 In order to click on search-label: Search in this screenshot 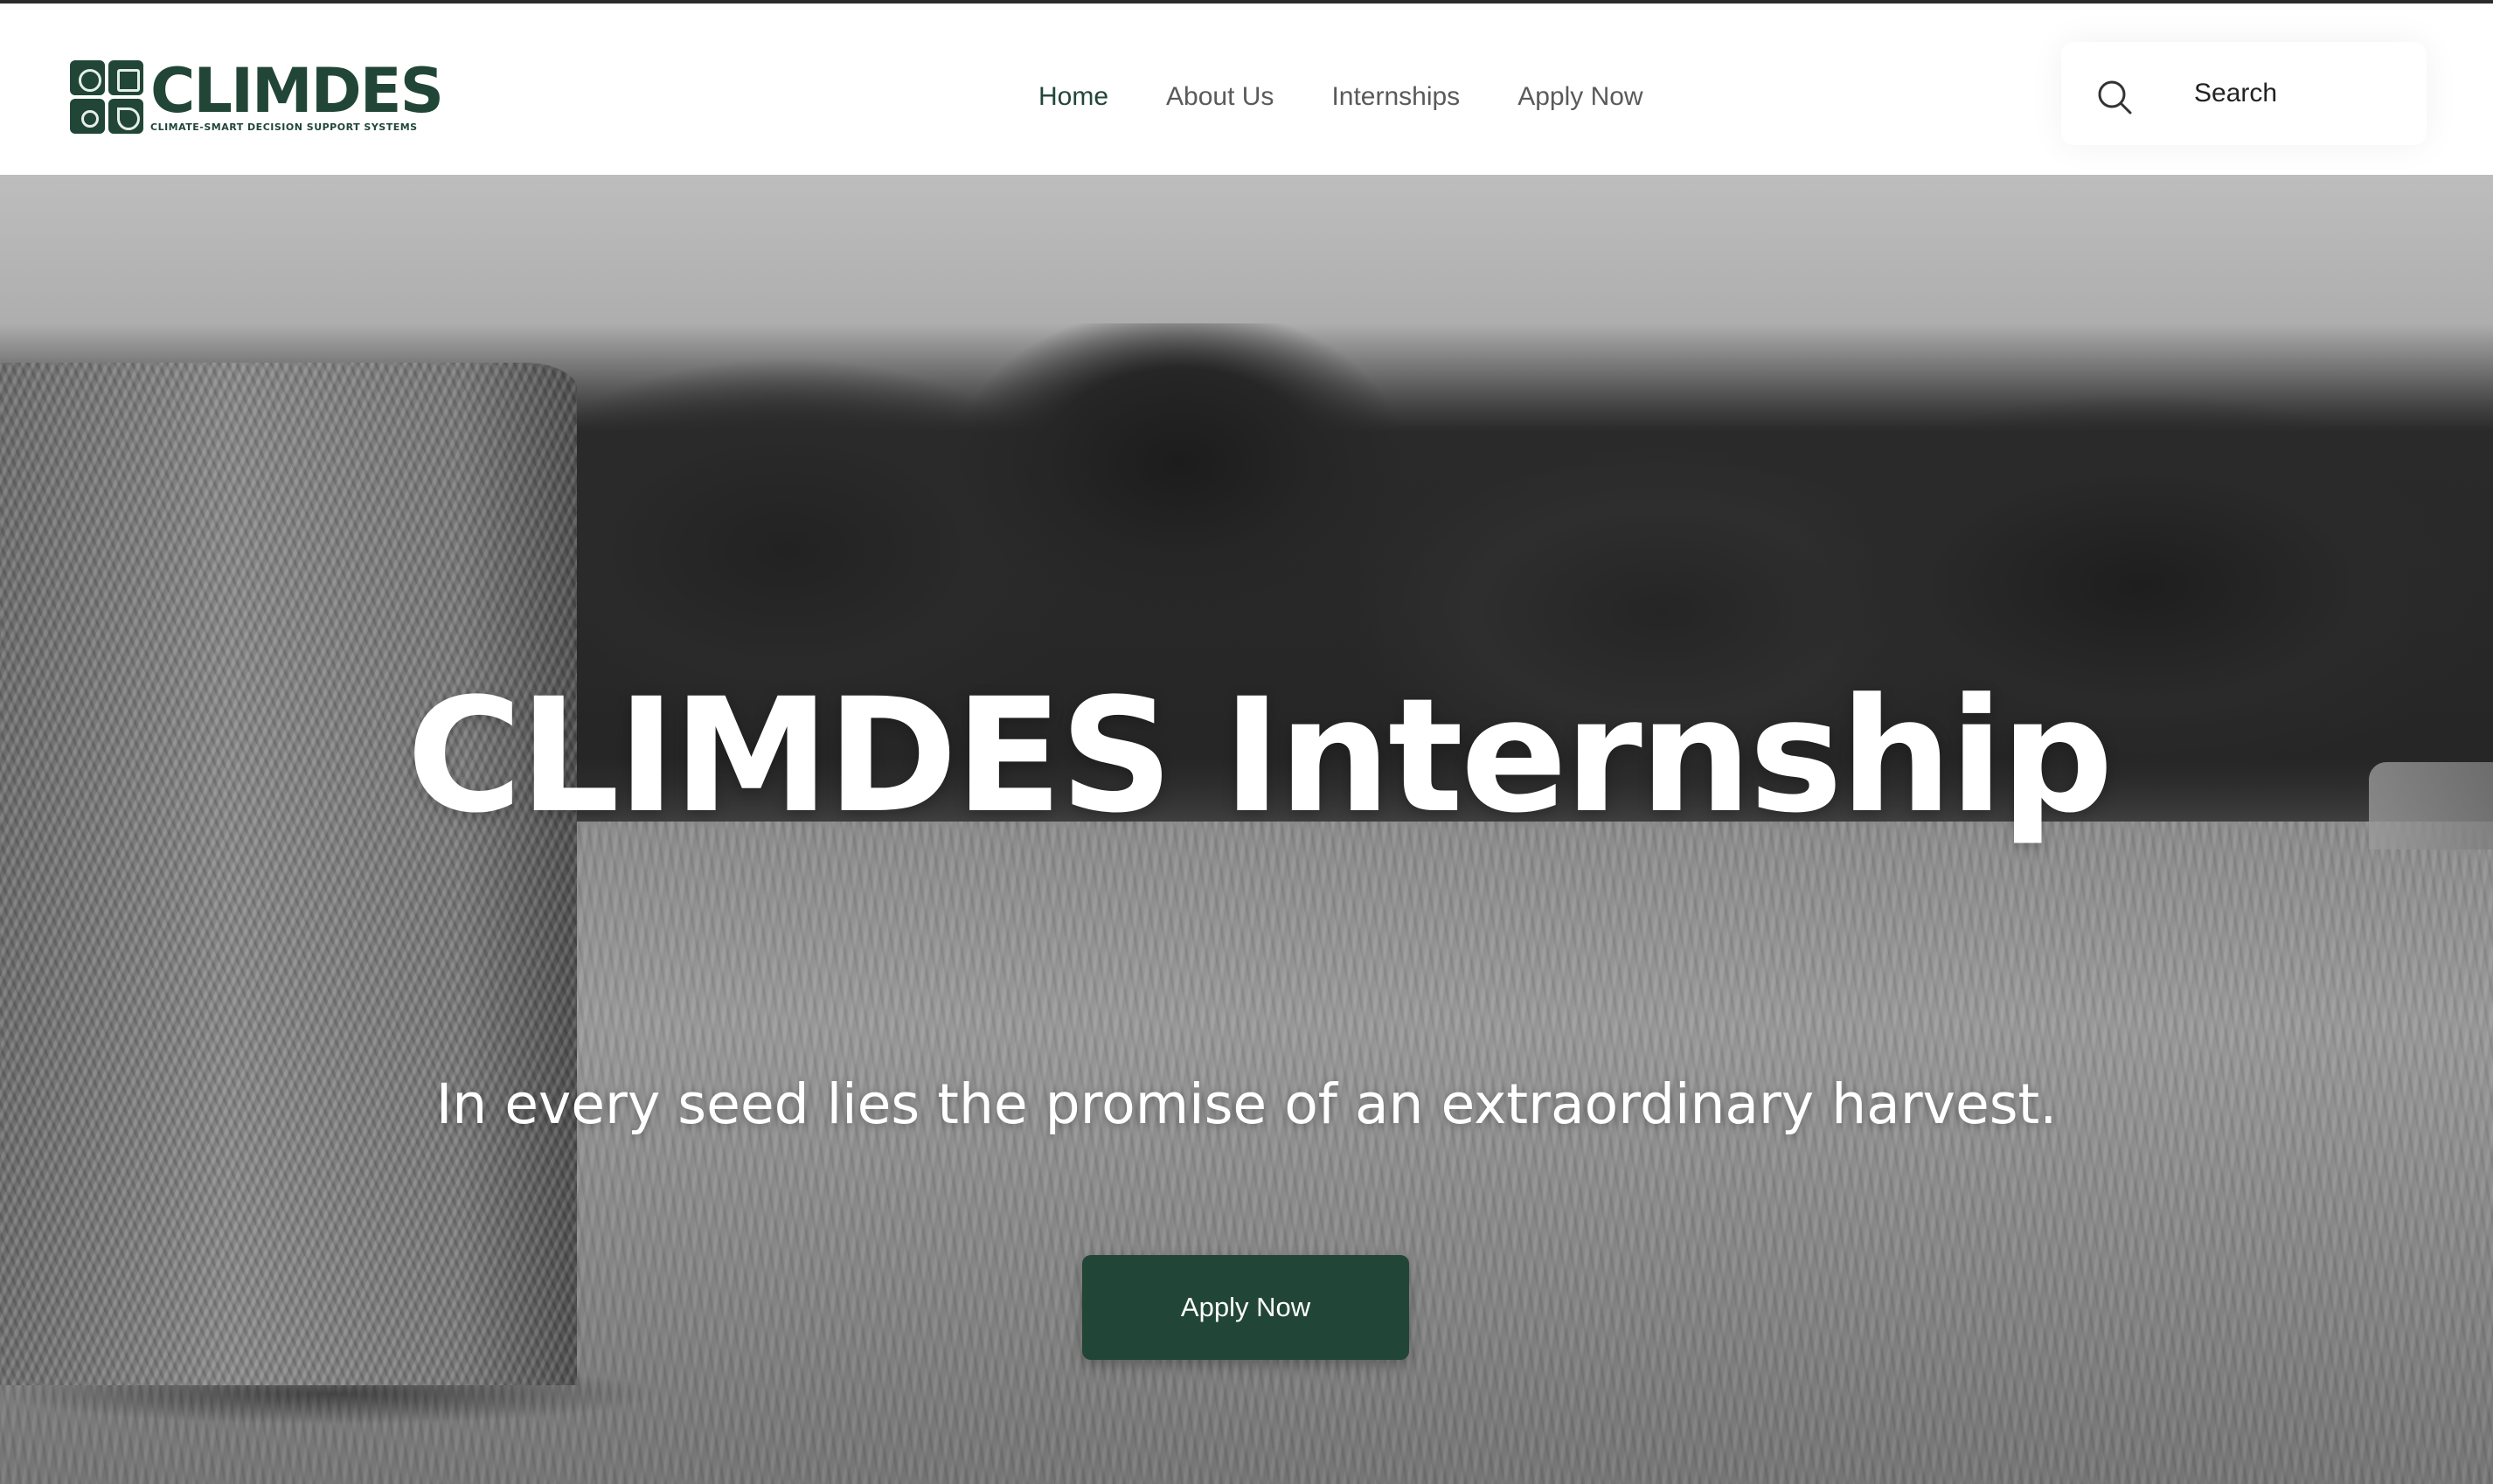, I will do `click(2236, 93)`.